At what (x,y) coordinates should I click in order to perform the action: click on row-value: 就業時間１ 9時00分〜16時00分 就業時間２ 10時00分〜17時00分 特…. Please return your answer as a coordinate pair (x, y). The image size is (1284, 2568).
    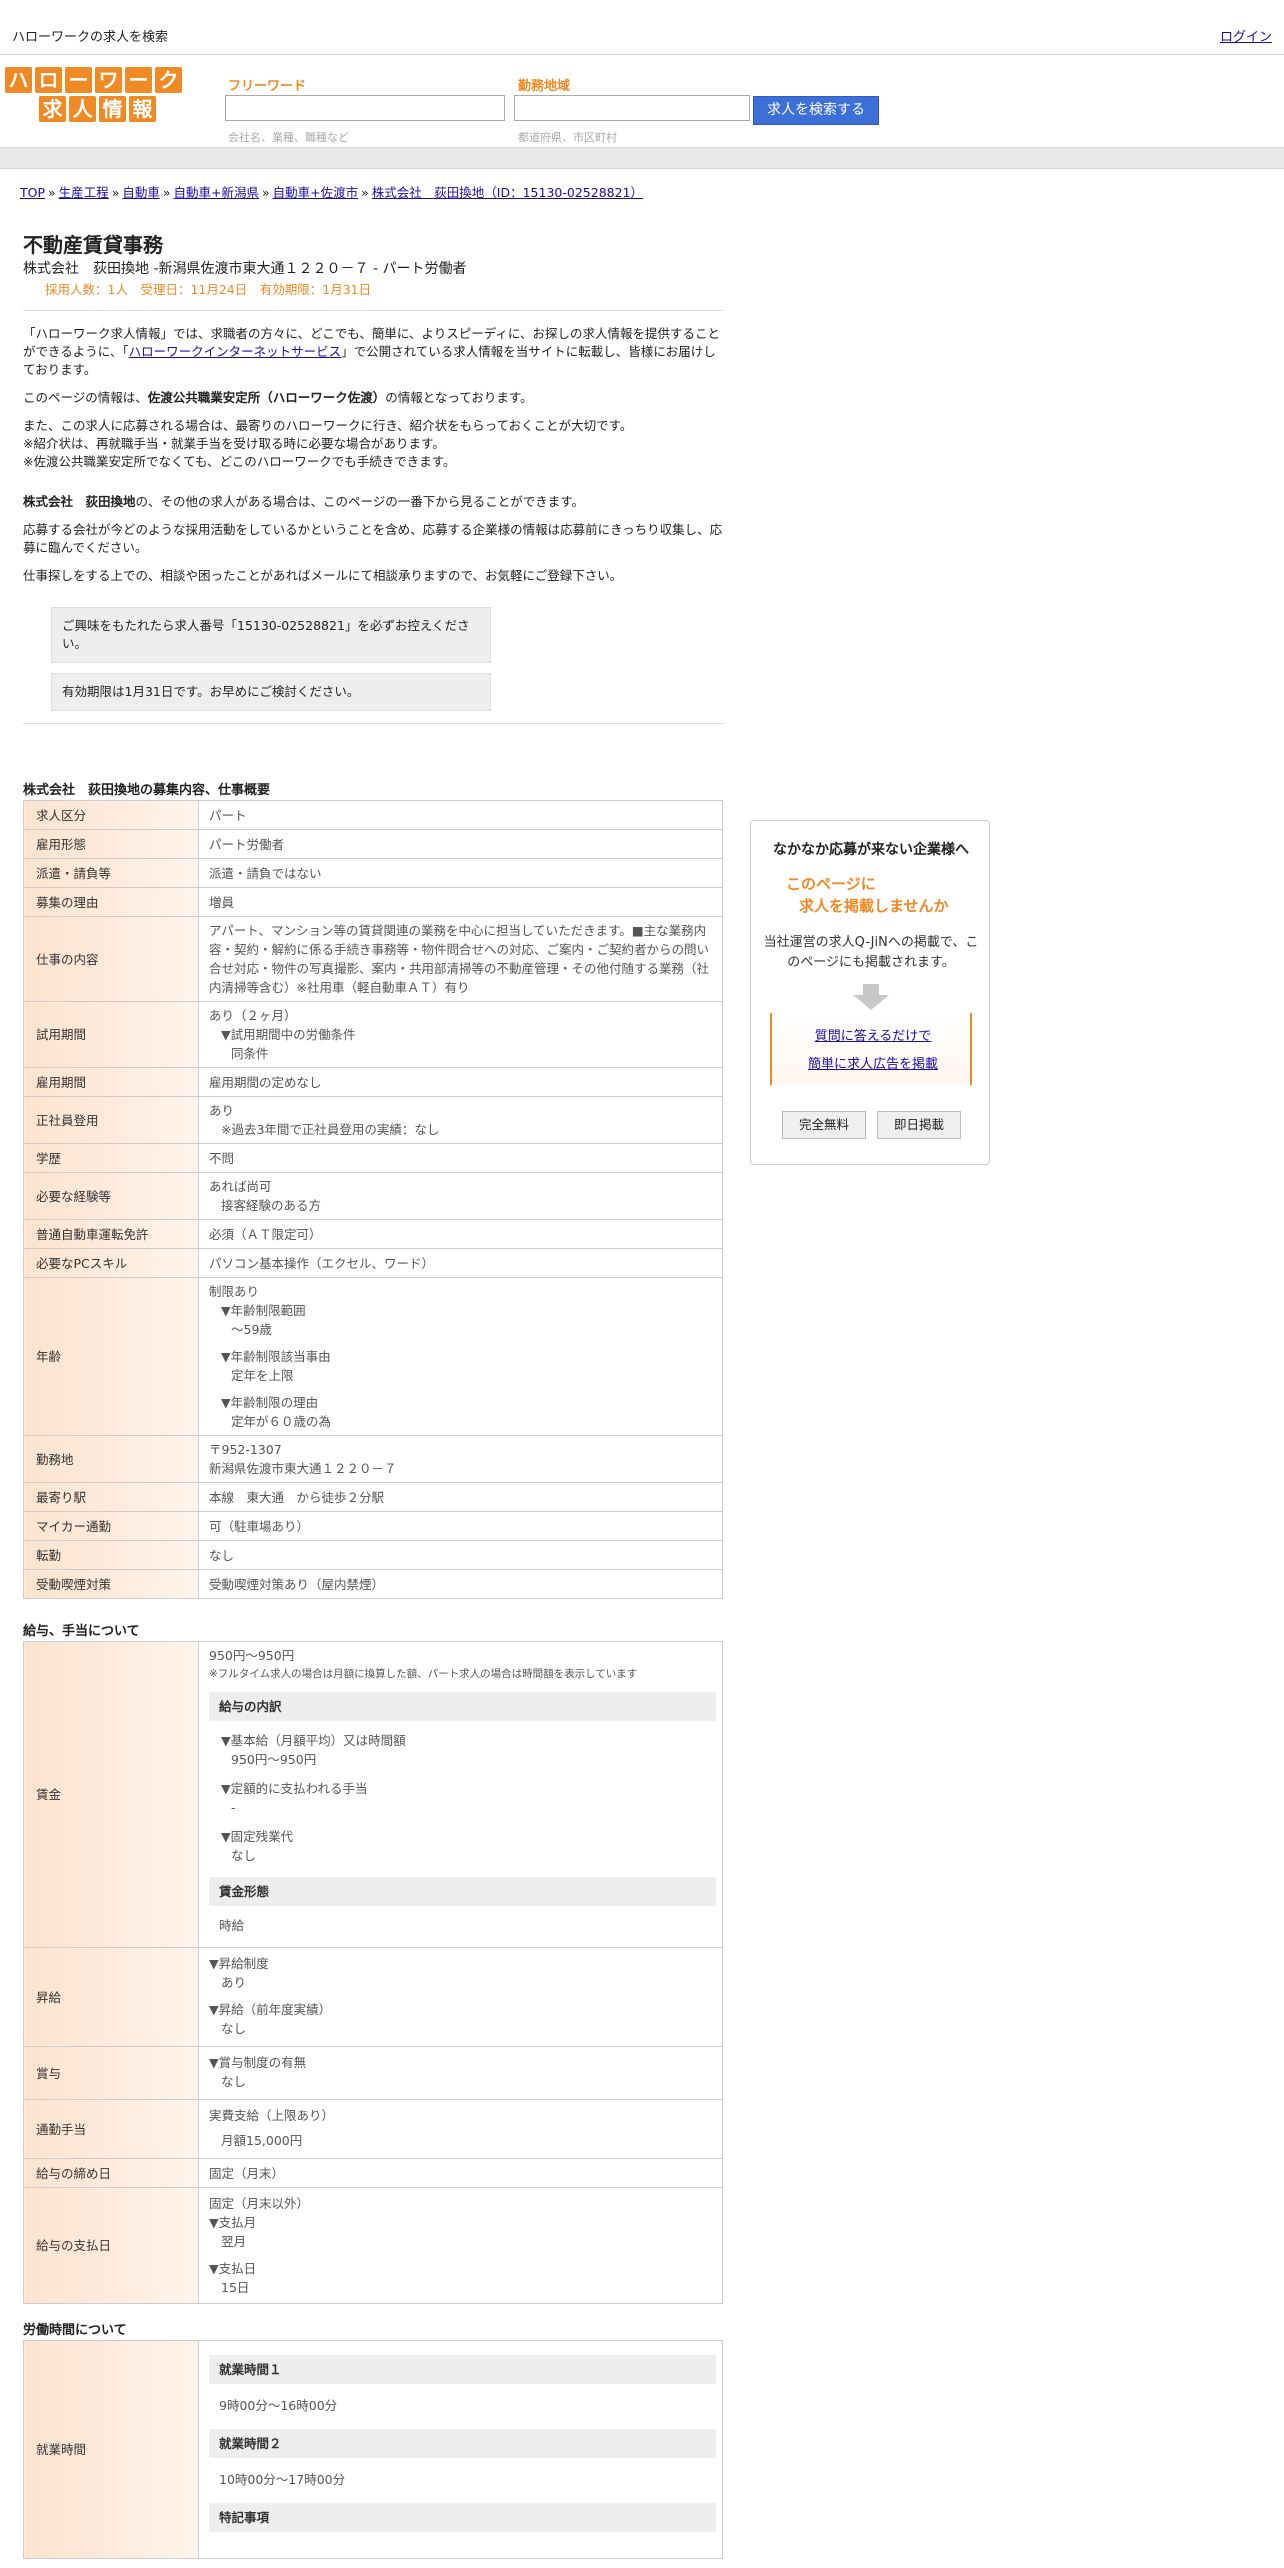
    Looking at the image, I should click on (460, 2449).